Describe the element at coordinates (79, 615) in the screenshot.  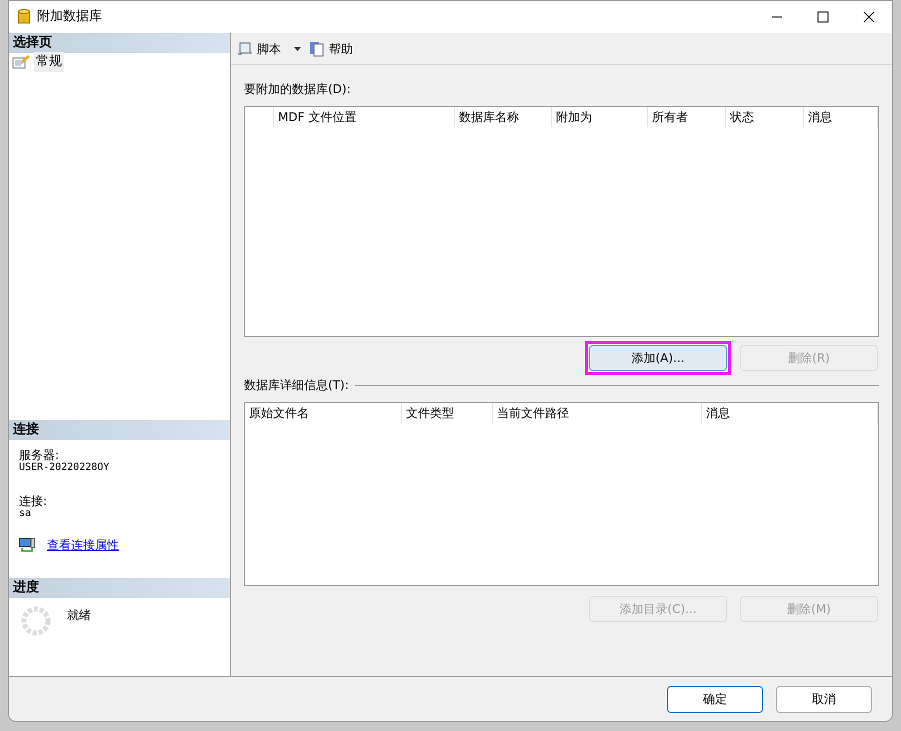
I see `progress-status: 就绪` at that location.